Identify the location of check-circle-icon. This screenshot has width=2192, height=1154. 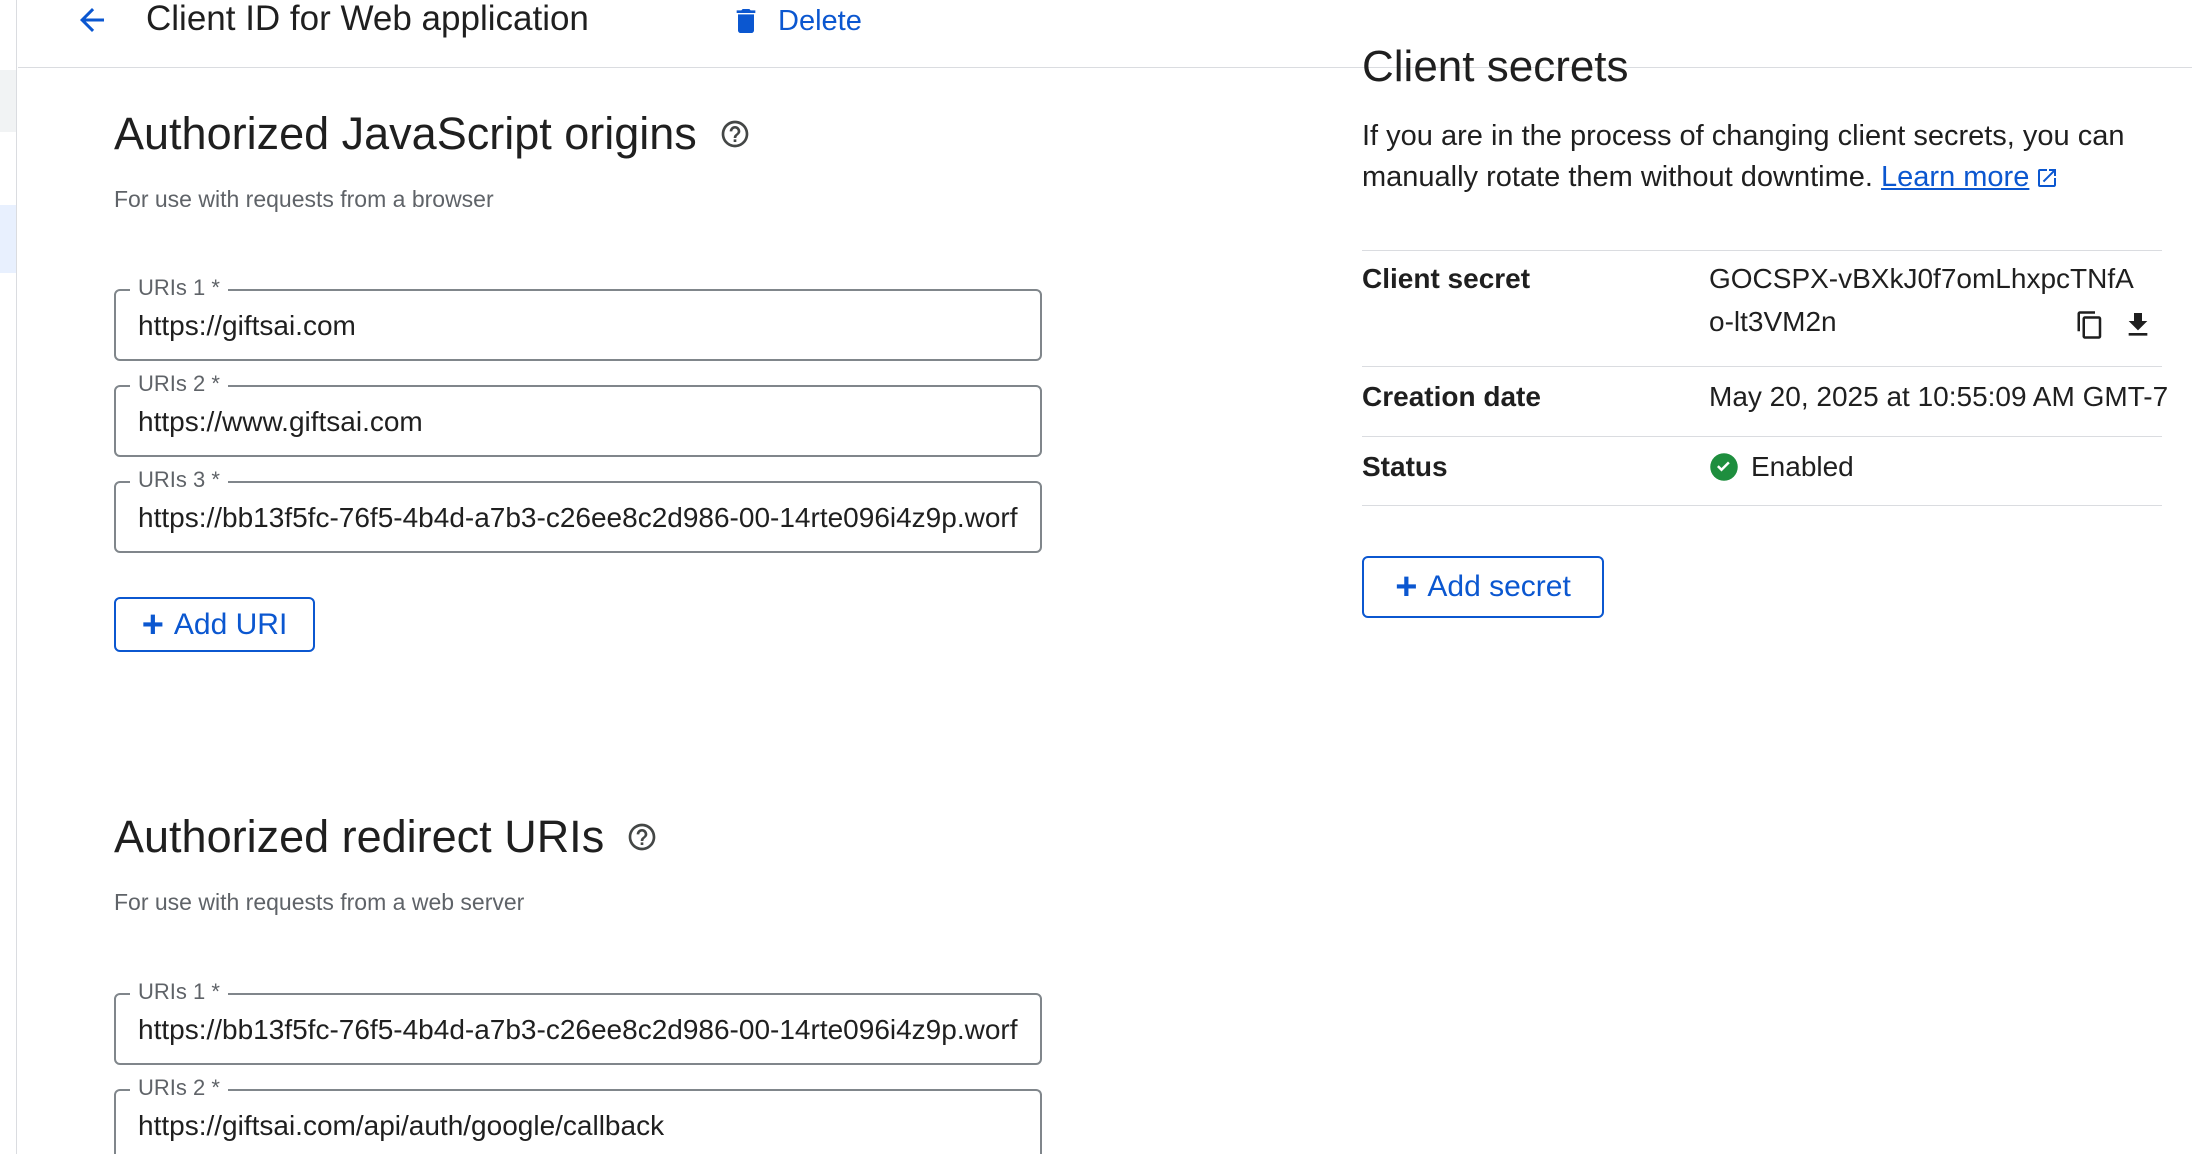
(1724, 467).